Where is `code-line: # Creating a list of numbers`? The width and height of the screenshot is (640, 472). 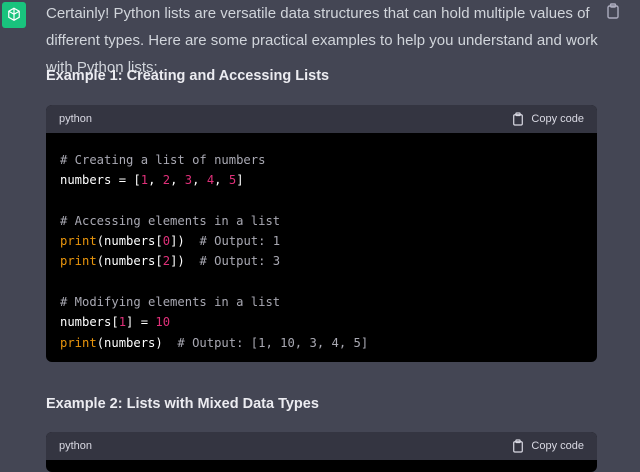
code-line: # Creating a list of numbers is located at coordinates (163, 160).